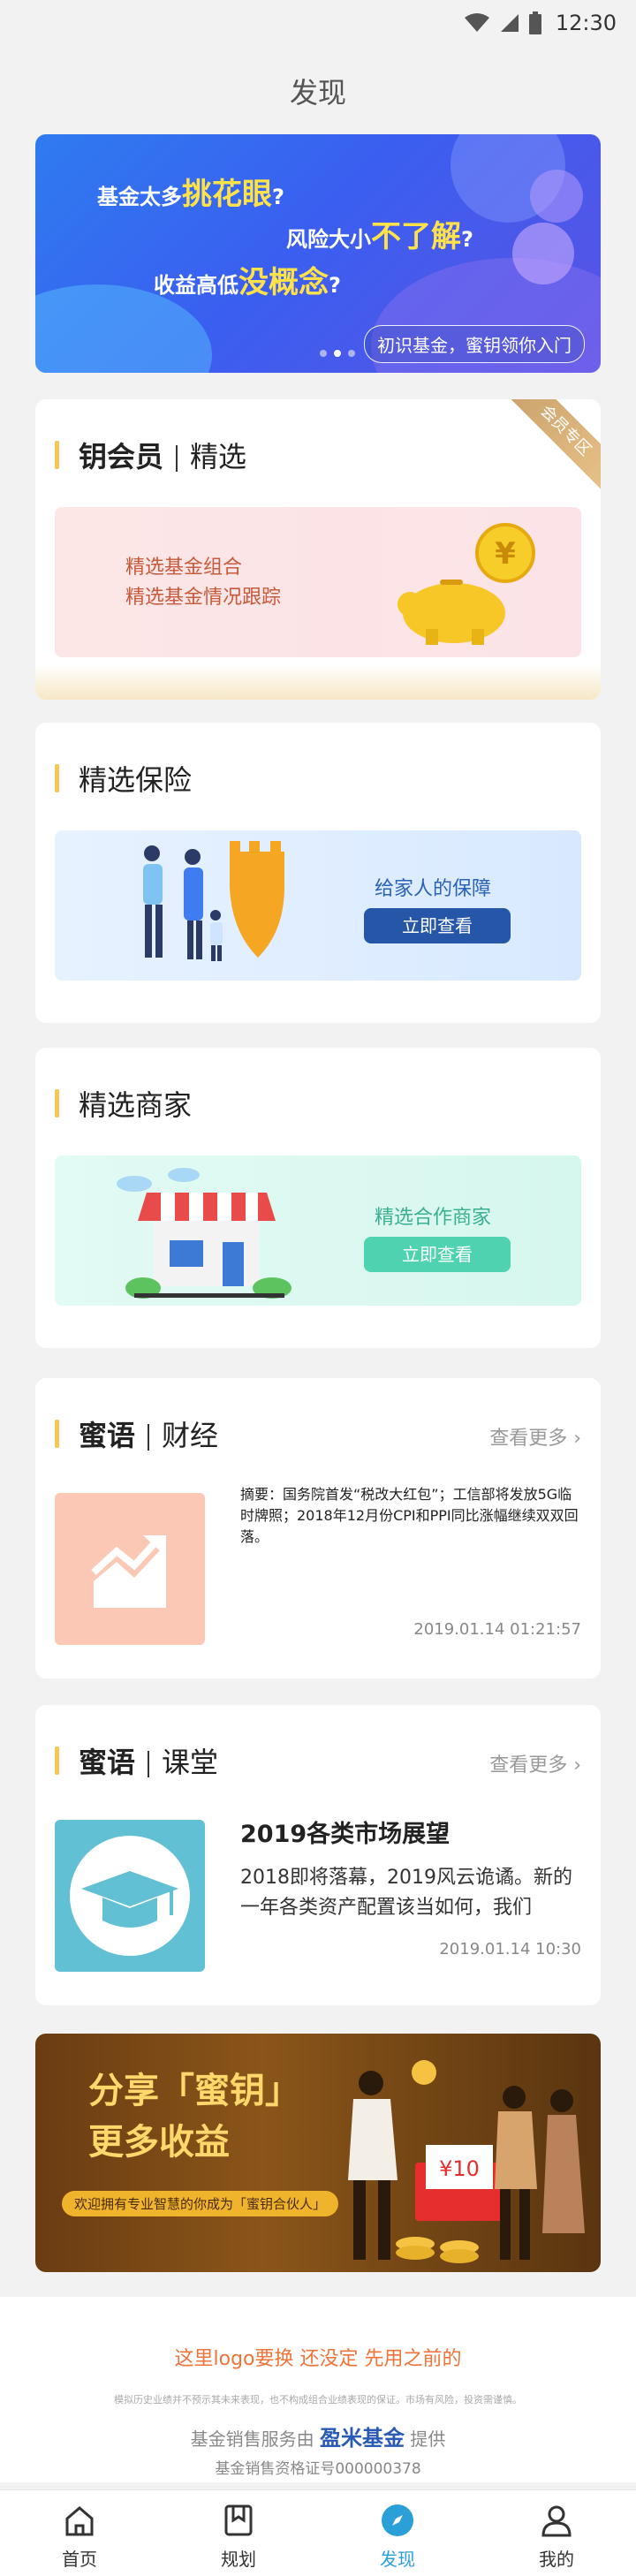  What do you see at coordinates (318, 1231) in the screenshot?
I see `merchant-panel: 精选合作商家 立即查看` at bounding box center [318, 1231].